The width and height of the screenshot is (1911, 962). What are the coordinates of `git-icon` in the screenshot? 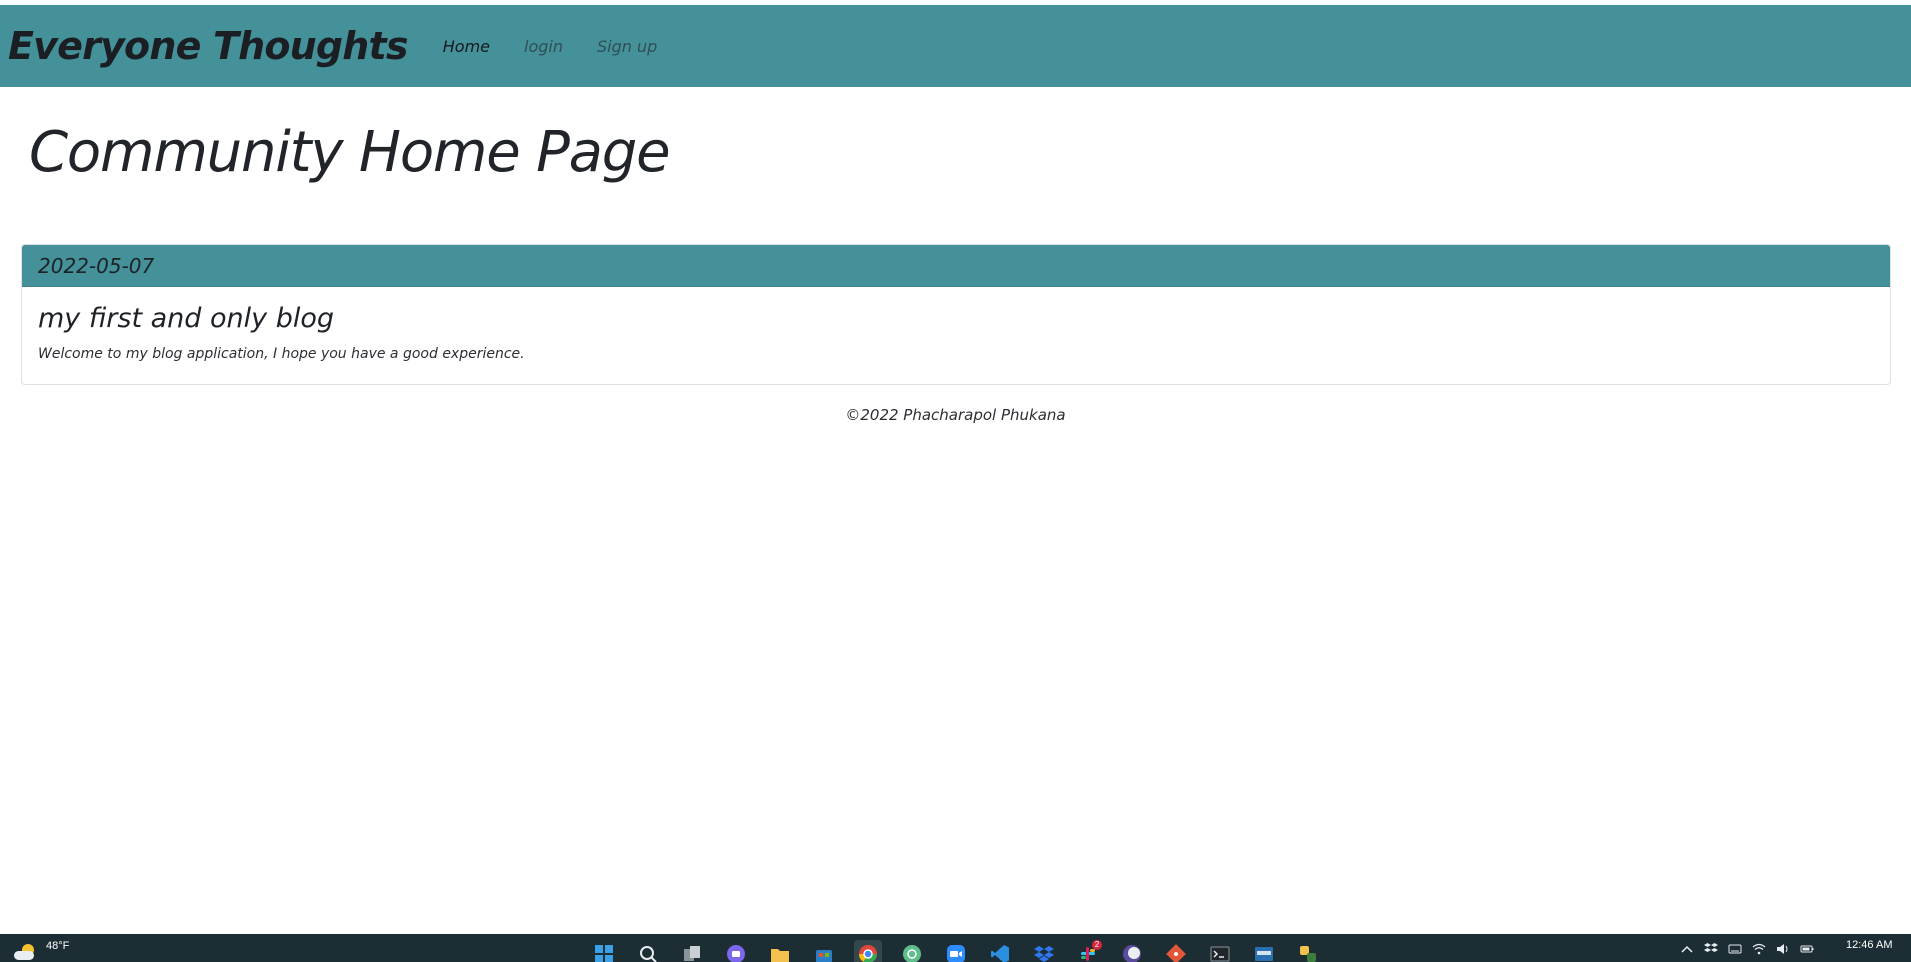 It's located at (1176, 953).